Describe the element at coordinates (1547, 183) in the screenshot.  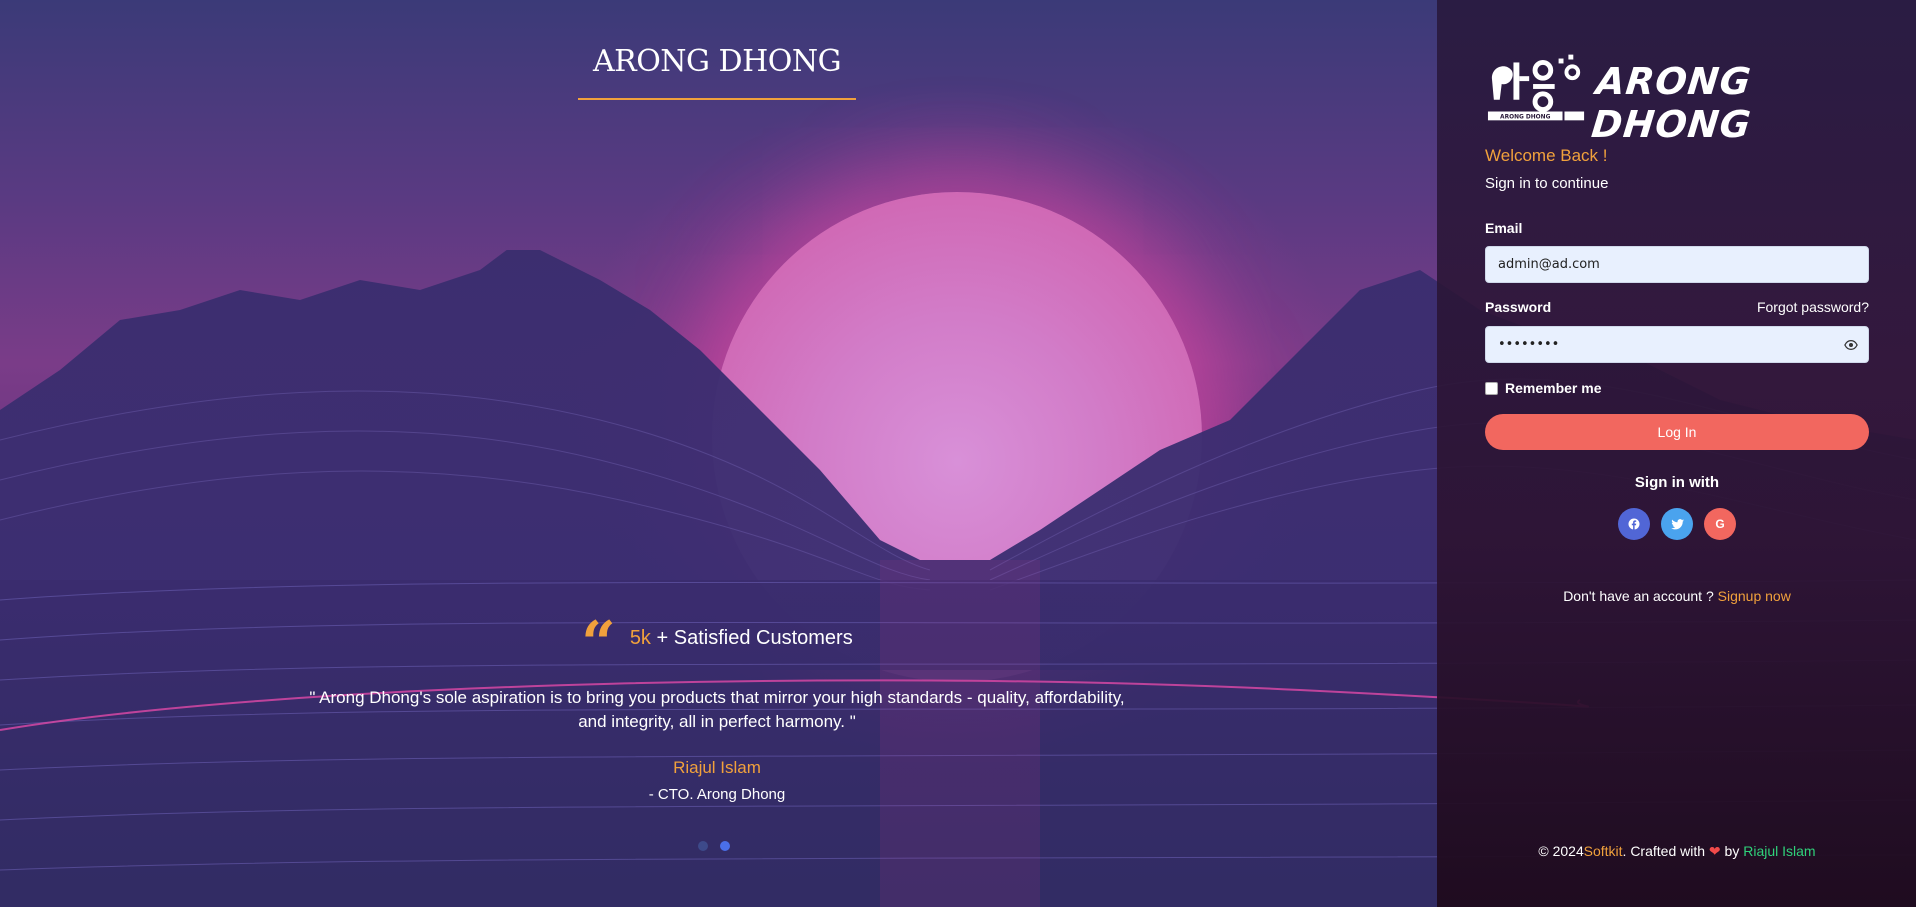
I see `welcome-subtitle: Sign in to continue` at that location.